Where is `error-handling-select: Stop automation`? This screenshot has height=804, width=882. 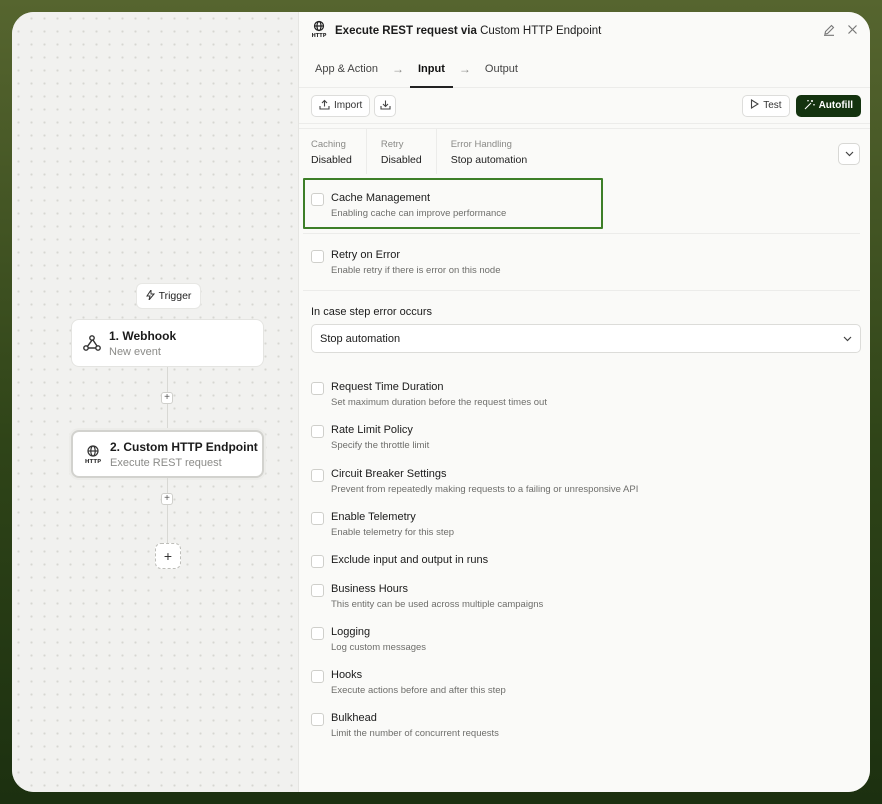 error-handling-select: Stop automation is located at coordinates (586, 338).